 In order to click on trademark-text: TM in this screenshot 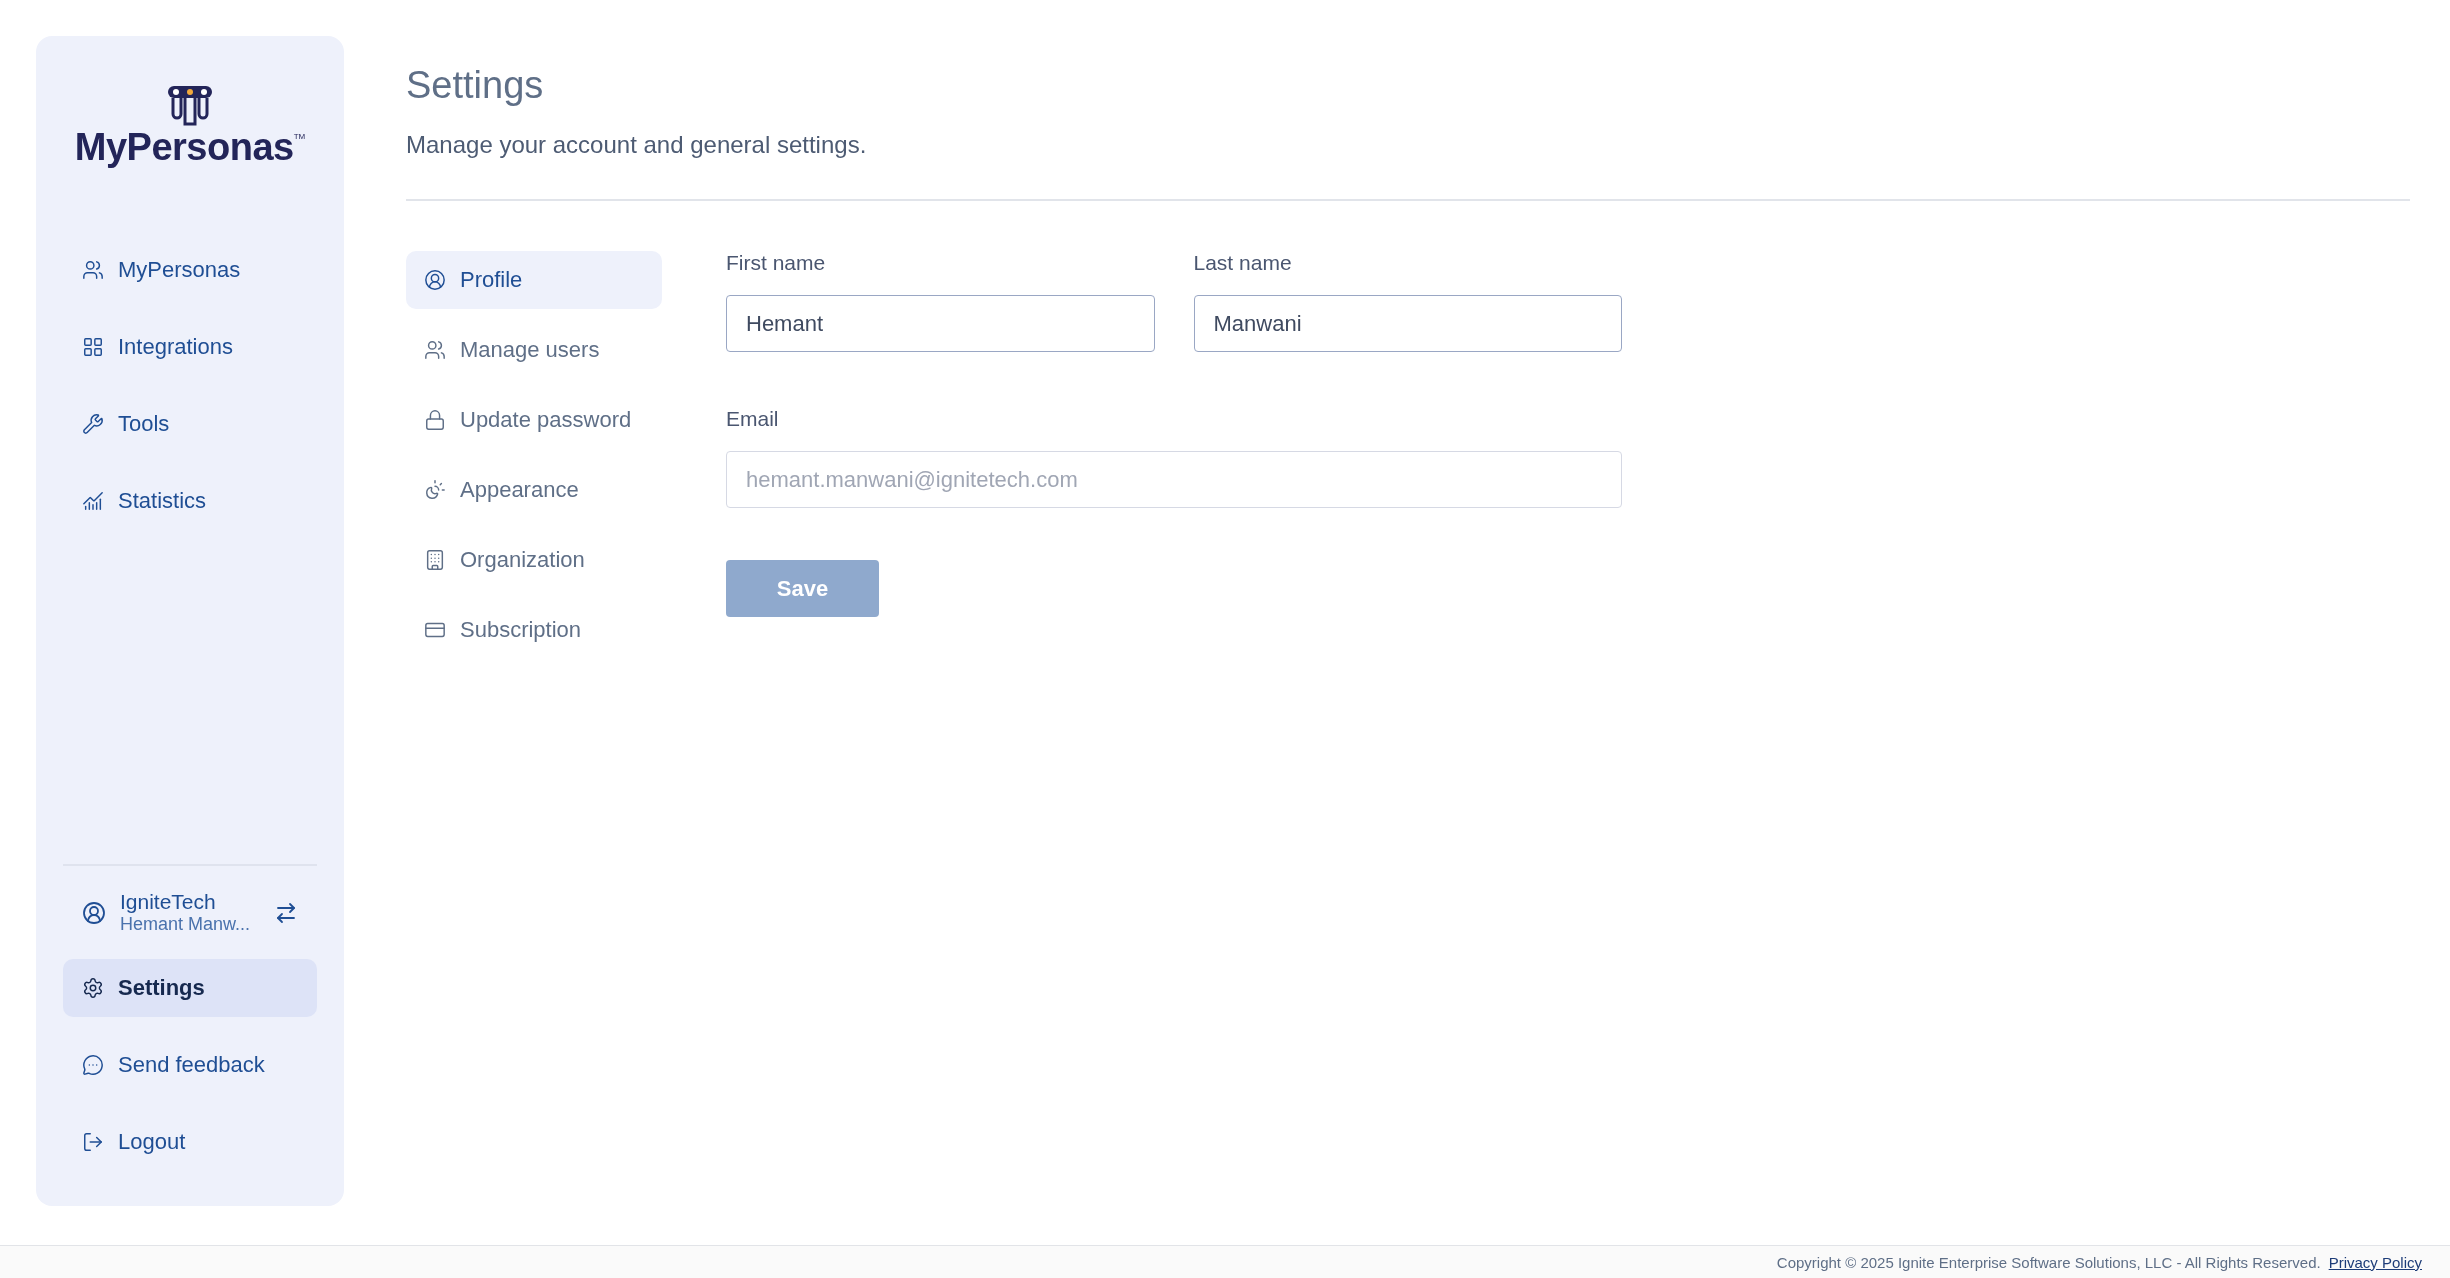, I will do `click(299, 136)`.